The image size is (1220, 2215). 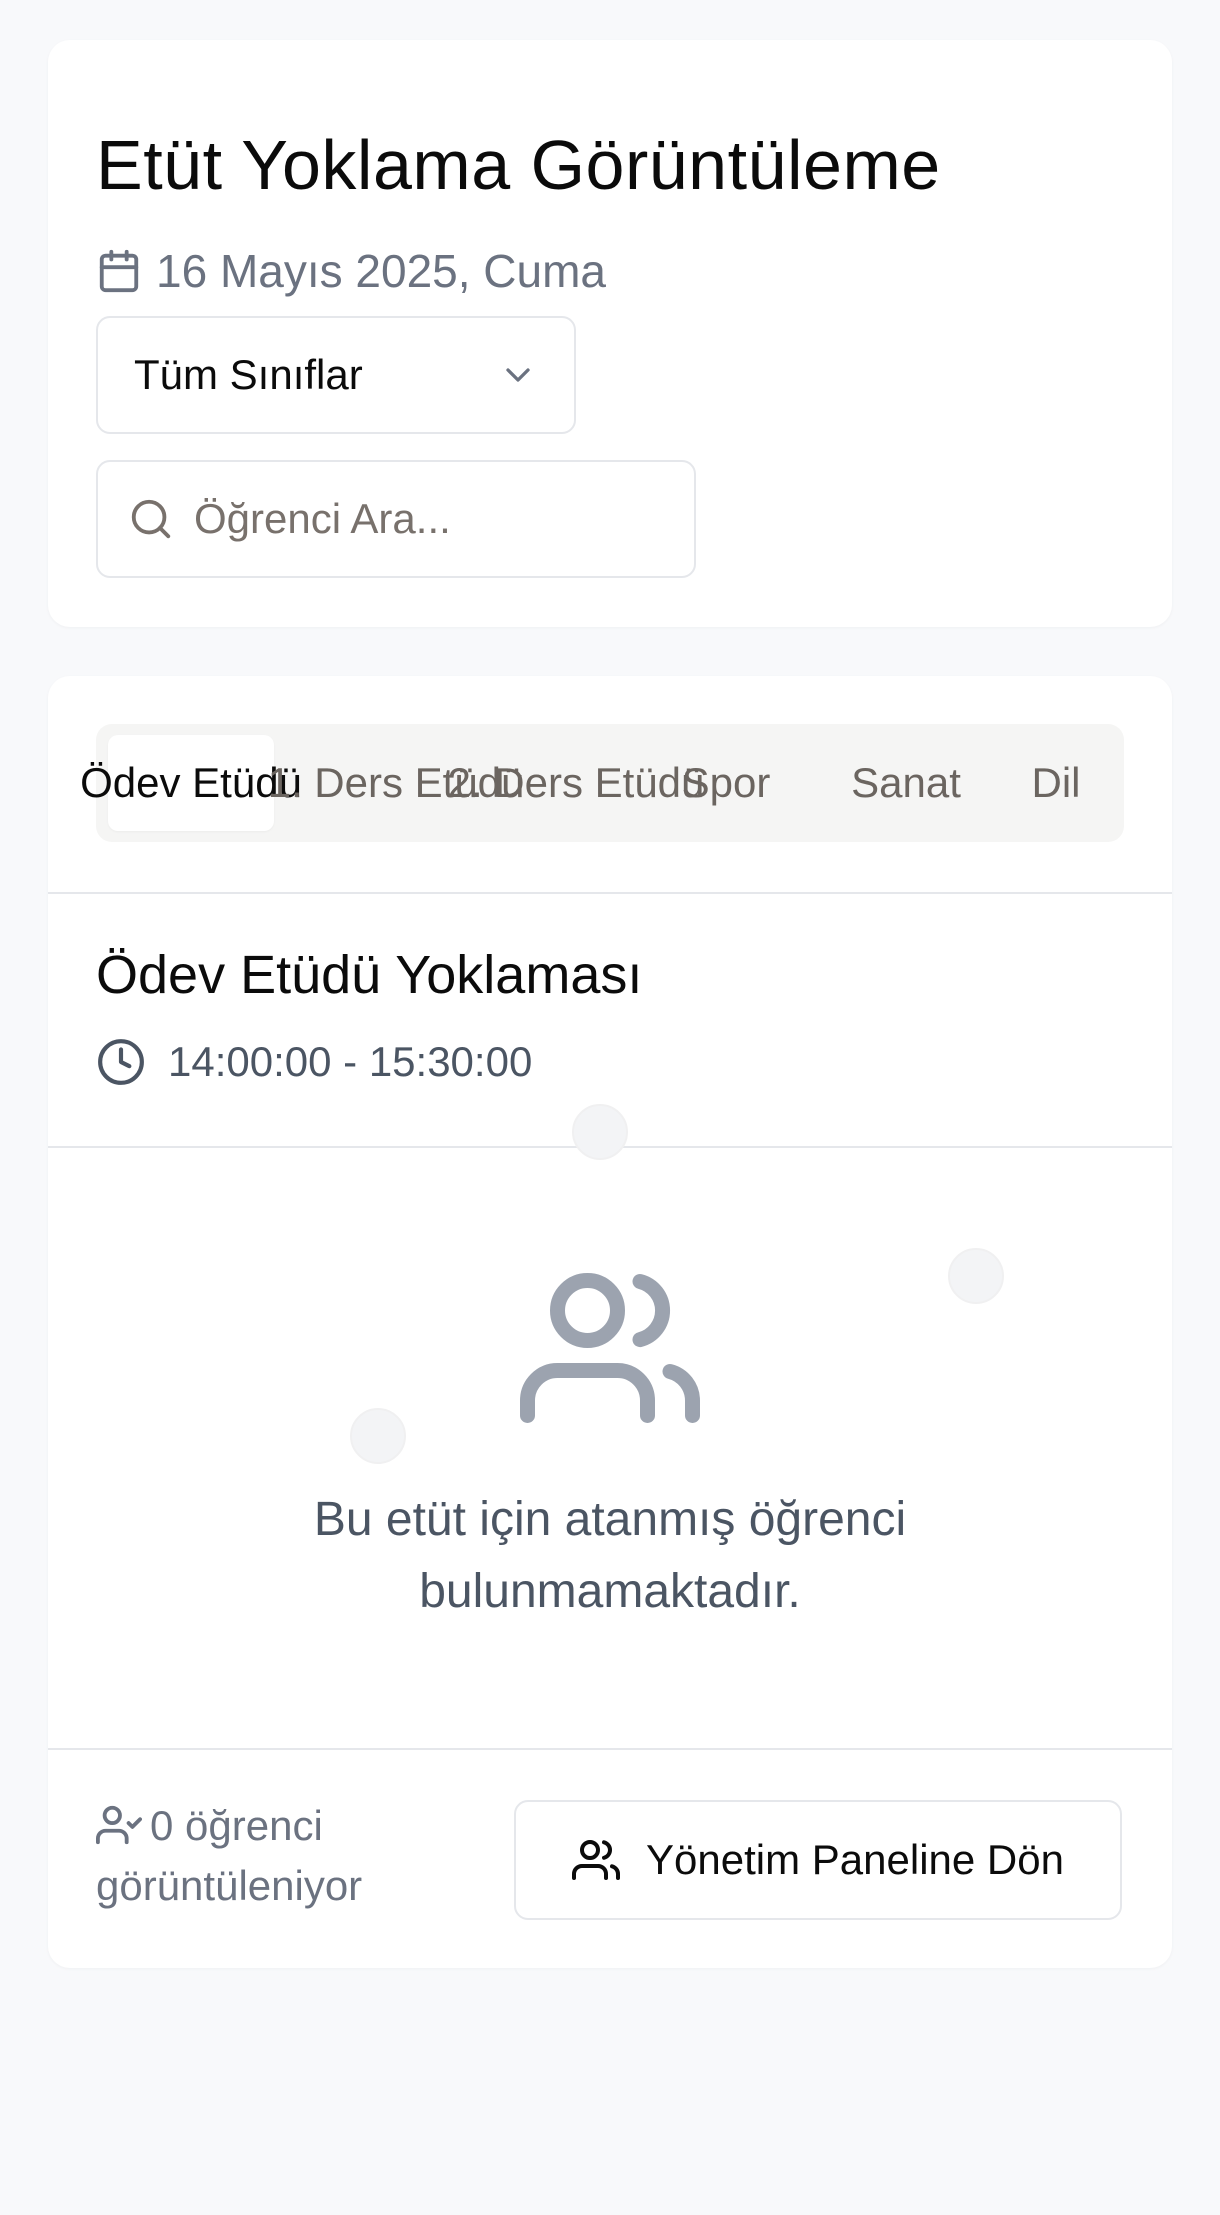 What do you see at coordinates (855, 1859) in the screenshot?
I see `back-button-label: Yönetim Paneline Dön` at bounding box center [855, 1859].